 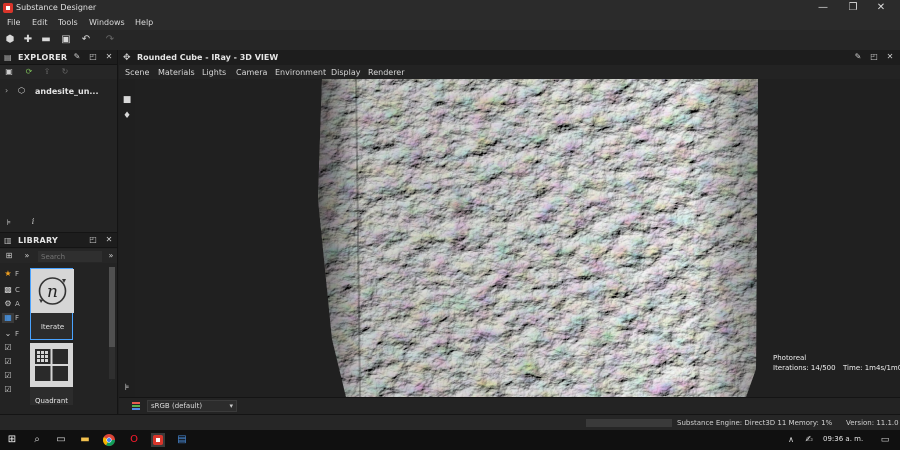 What do you see at coordinates (790, 358) in the screenshot?
I see `render-mode-label: Photoreal` at bounding box center [790, 358].